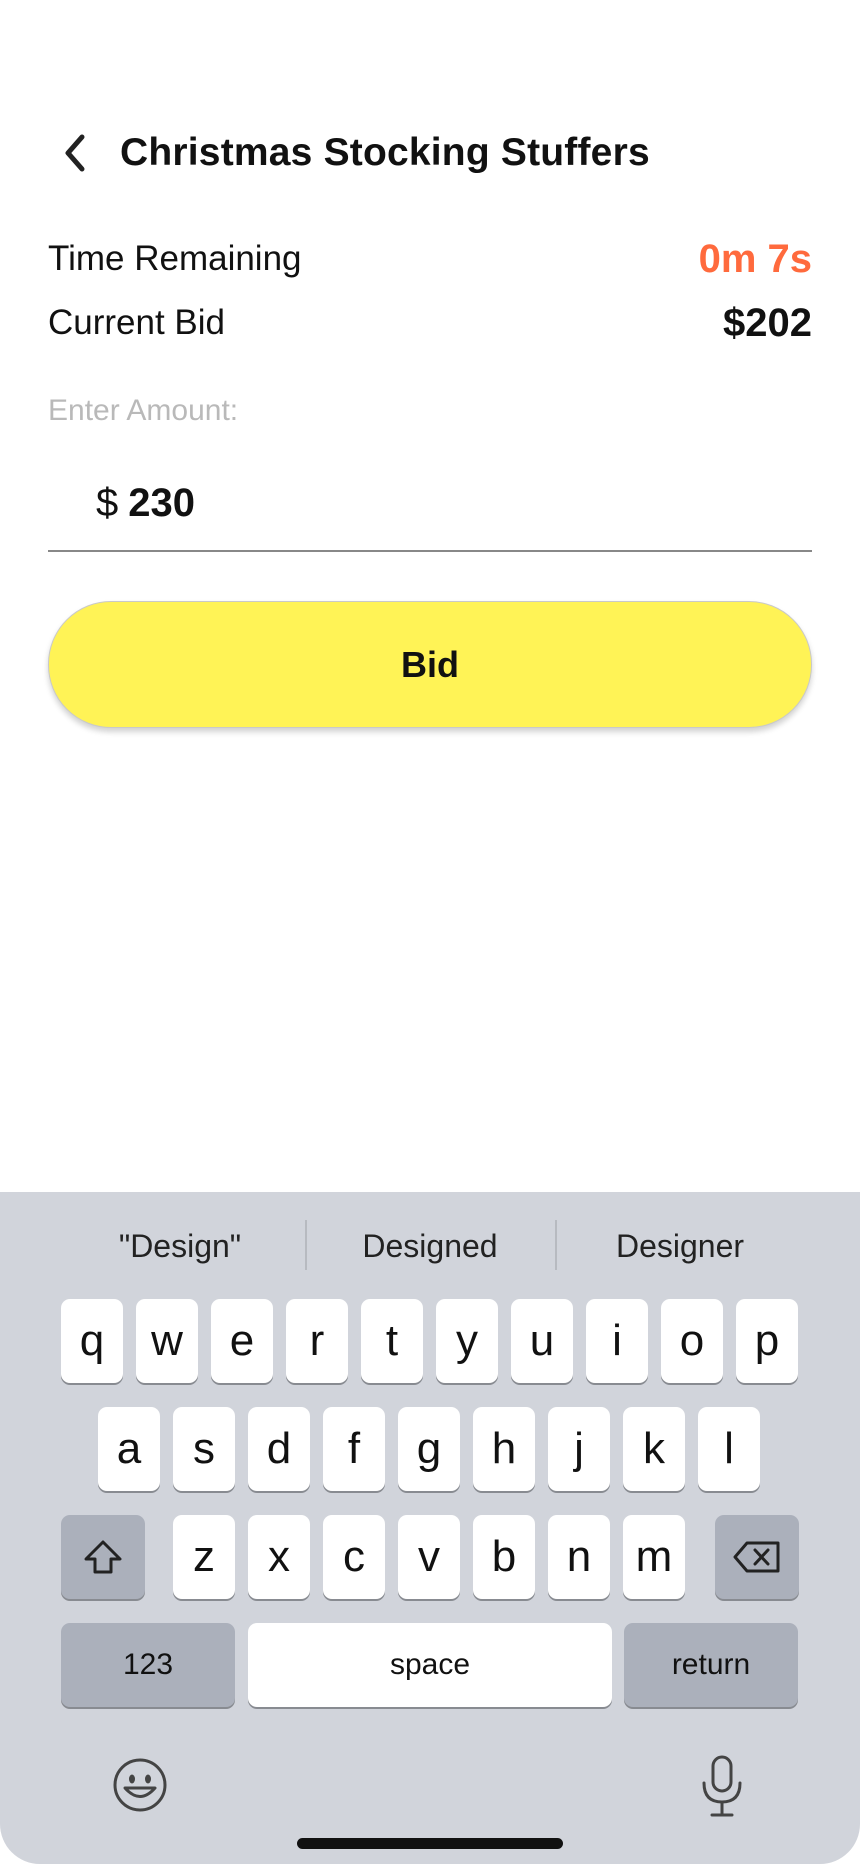 The width and height of the screenshot is (860, 1864). I want to click on key-i: i, so click(617, 1341).